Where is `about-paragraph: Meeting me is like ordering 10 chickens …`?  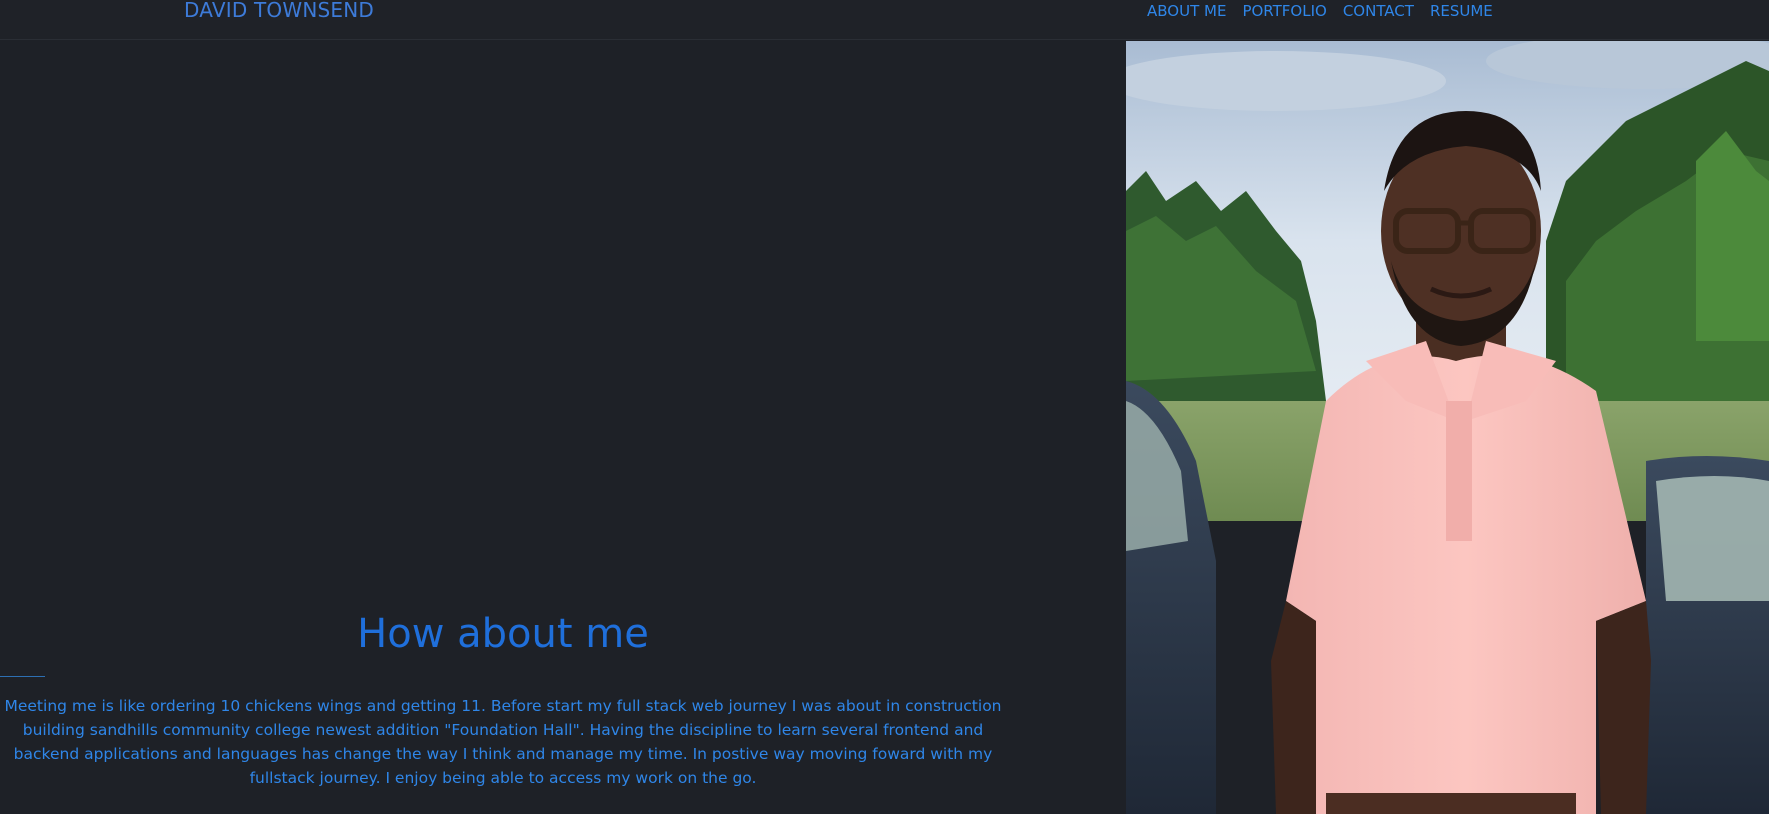
about-paragraph: Meeting me is like ordering 10 chickens … is located at coordinates (503, 742).